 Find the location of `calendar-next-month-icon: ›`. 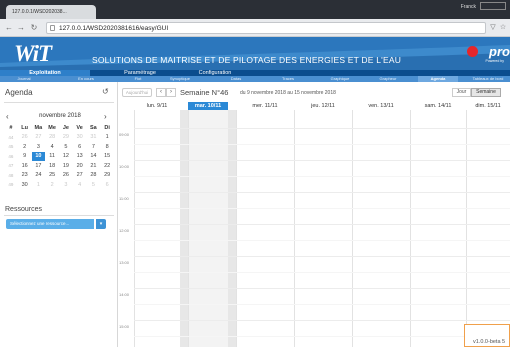

calendar-next-month-icon: › is located at coordinates (105, 116).